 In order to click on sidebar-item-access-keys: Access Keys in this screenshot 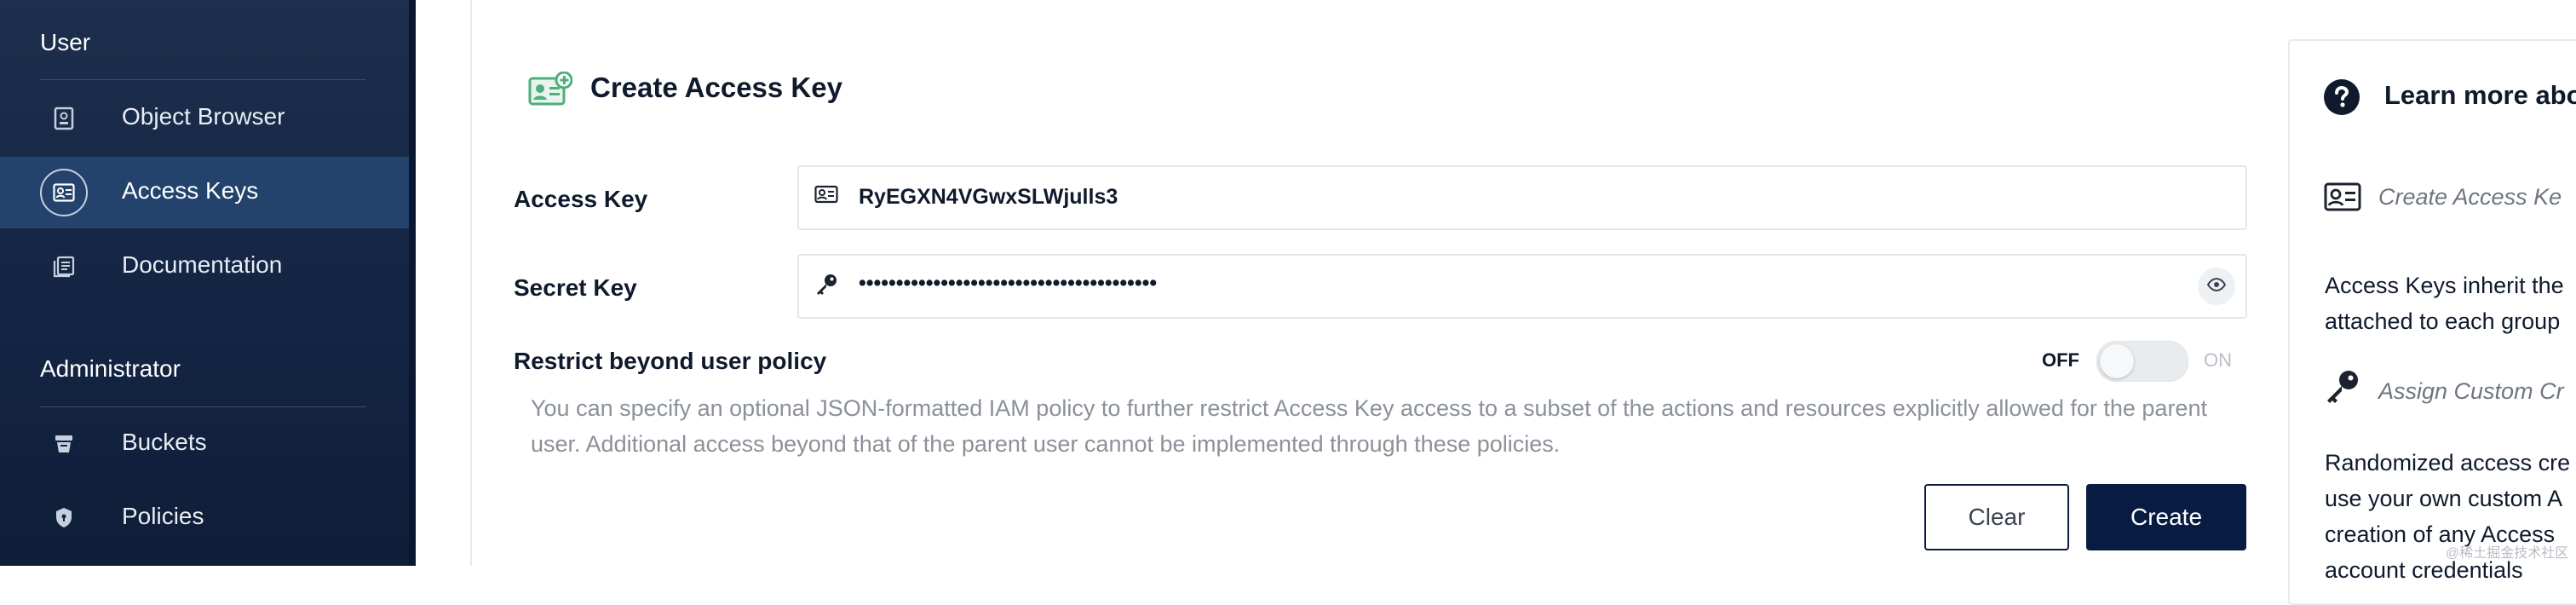, I will do `click(205, 193)`.